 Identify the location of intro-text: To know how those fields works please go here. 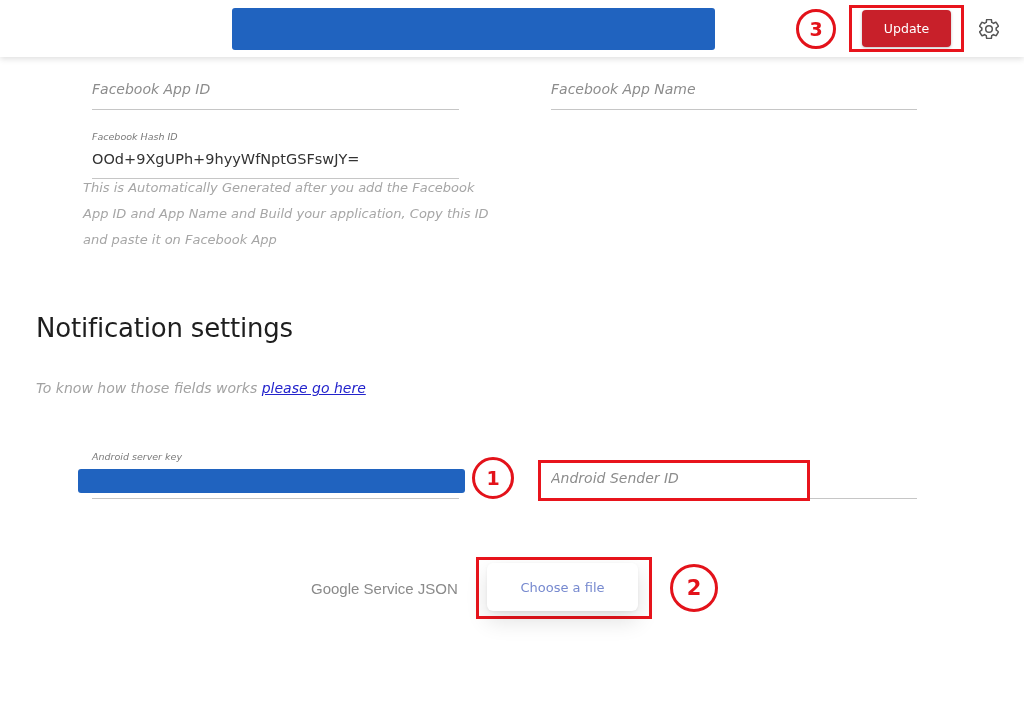
(201, 388).